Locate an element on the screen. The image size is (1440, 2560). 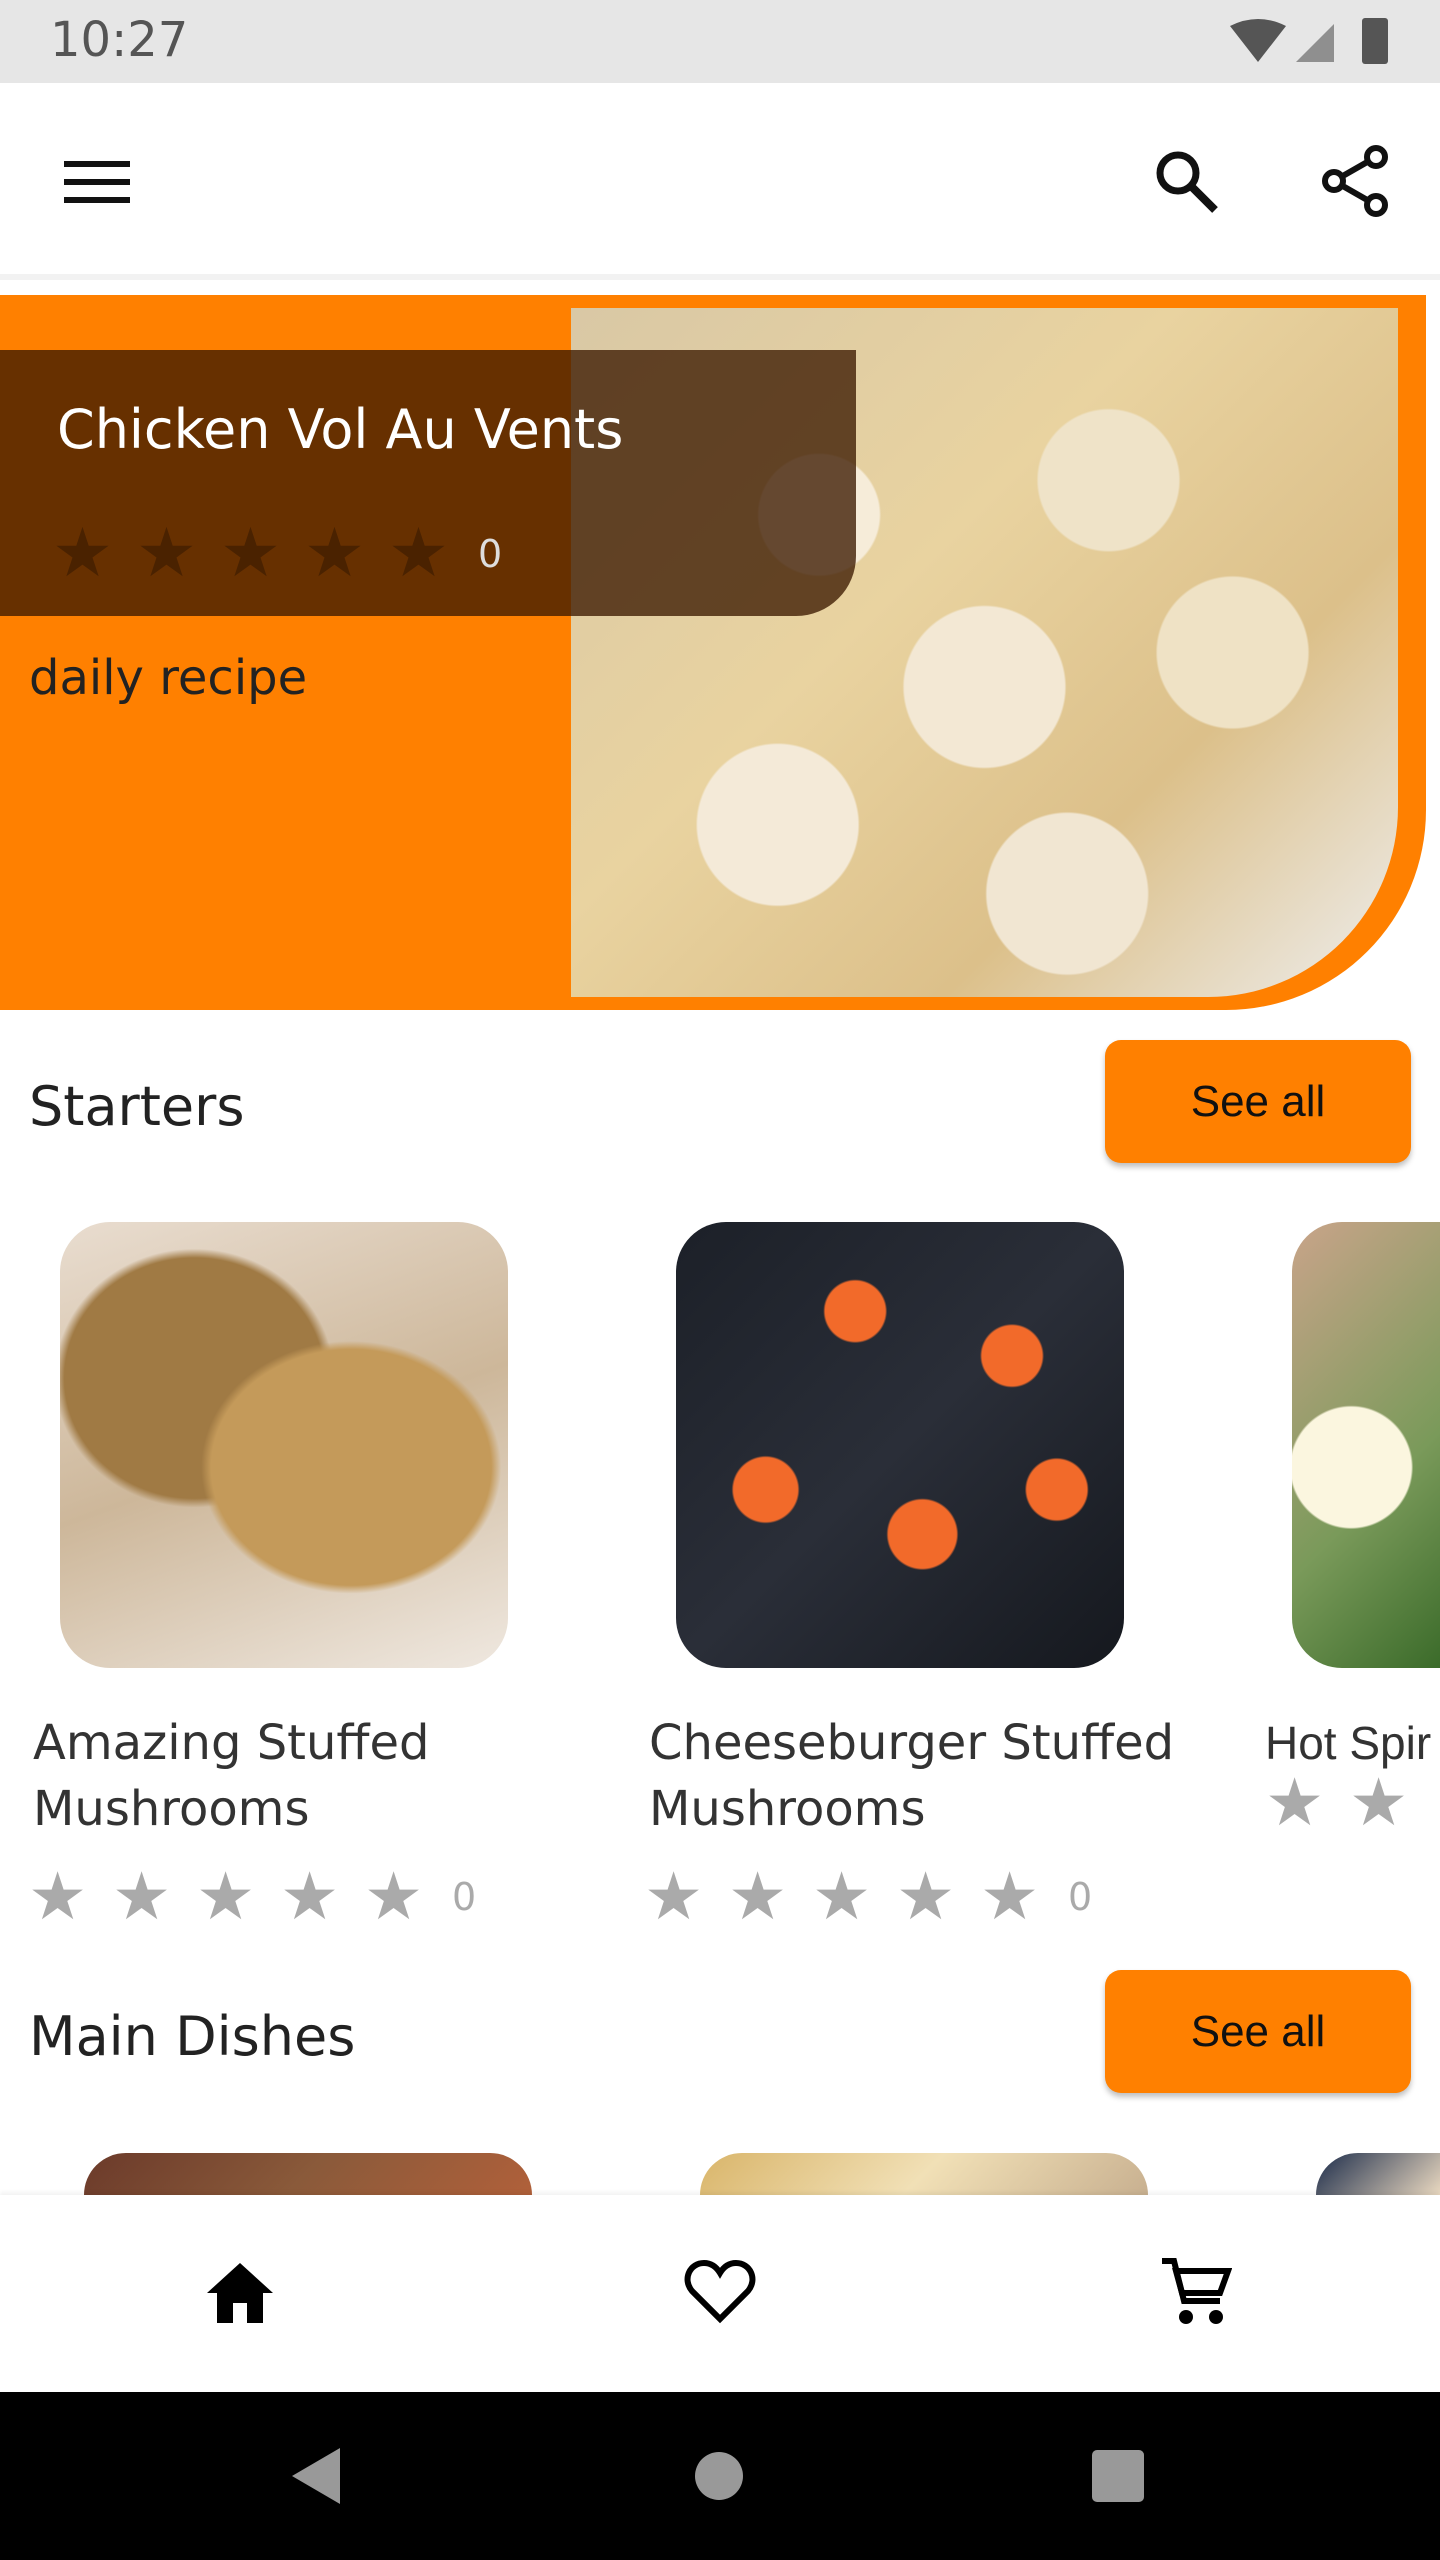
see-all-starters-button: See all is located at coordinates (1258, 1101).